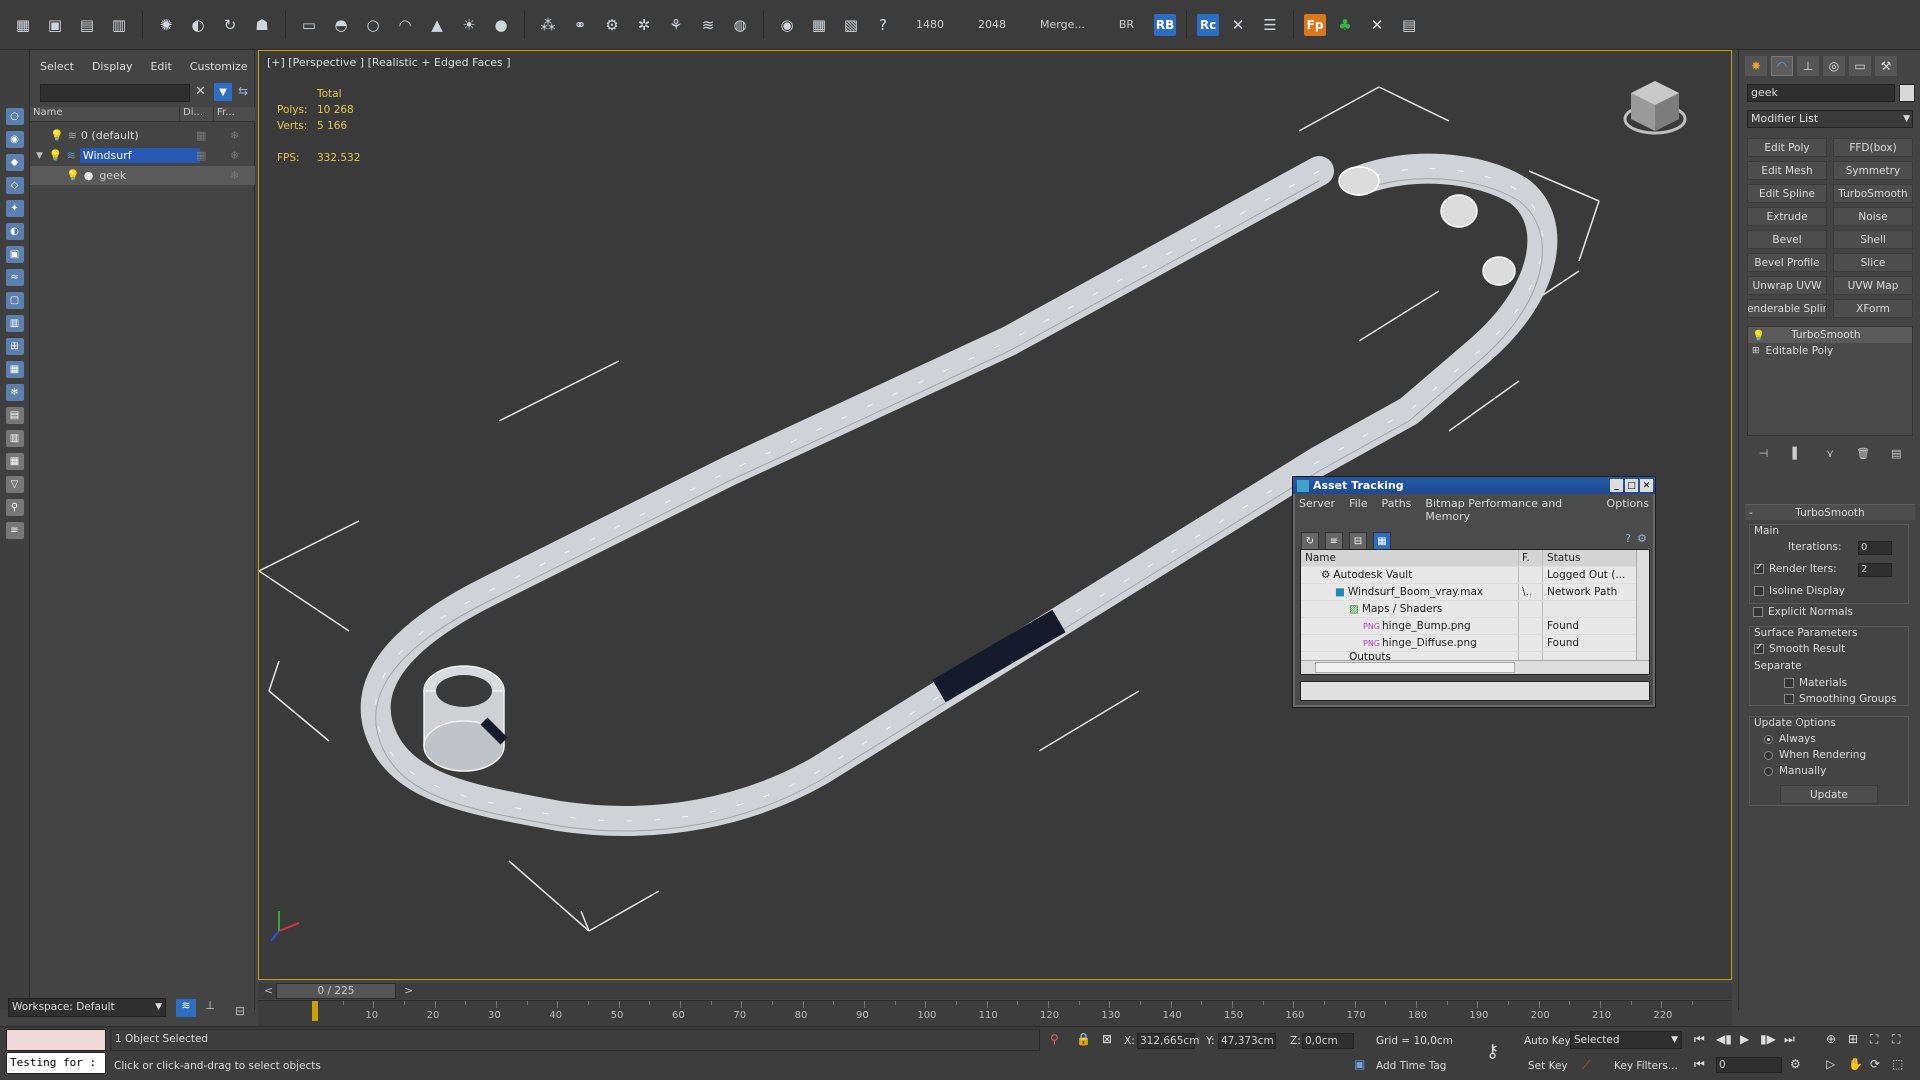 Image resolution: width=1920 pixels, height=1080 pixels. Describe the element at coordinates (1787, 308) in the screenshot. I see `renderable-spline-button: enderable Splir` at that location.